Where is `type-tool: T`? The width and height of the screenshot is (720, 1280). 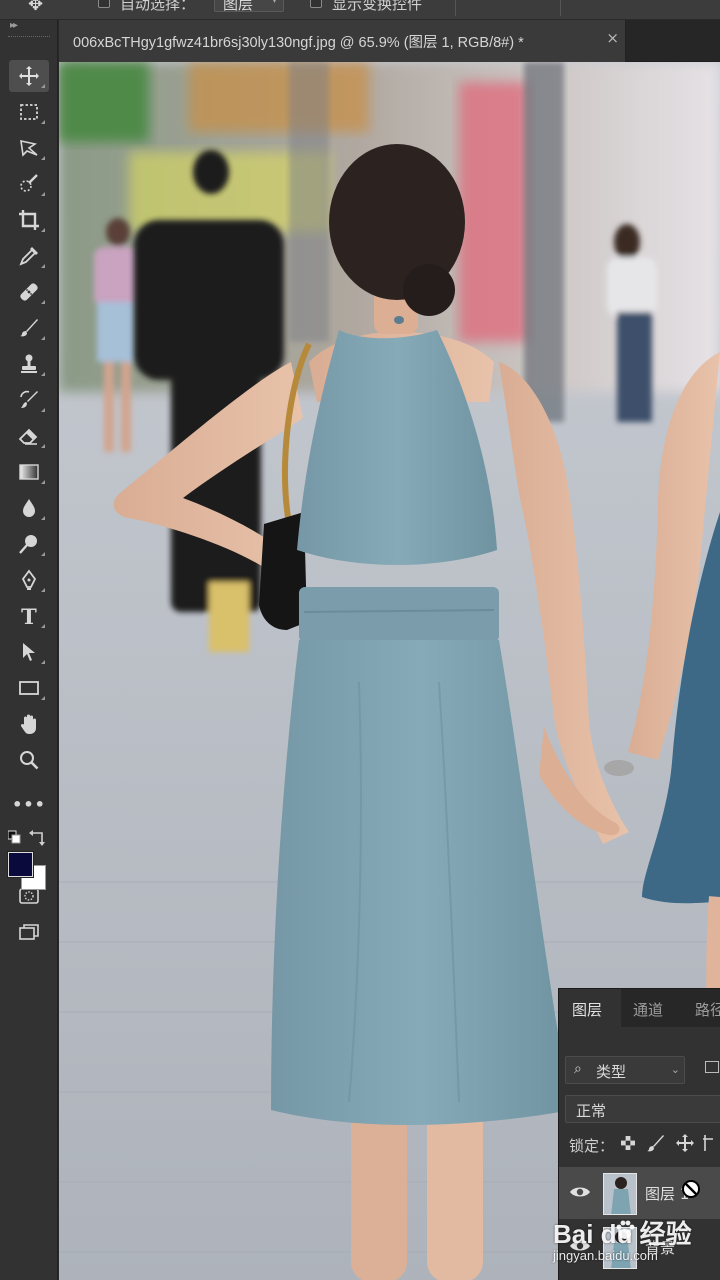
type-tool: T is located at coordinates (29, 616).